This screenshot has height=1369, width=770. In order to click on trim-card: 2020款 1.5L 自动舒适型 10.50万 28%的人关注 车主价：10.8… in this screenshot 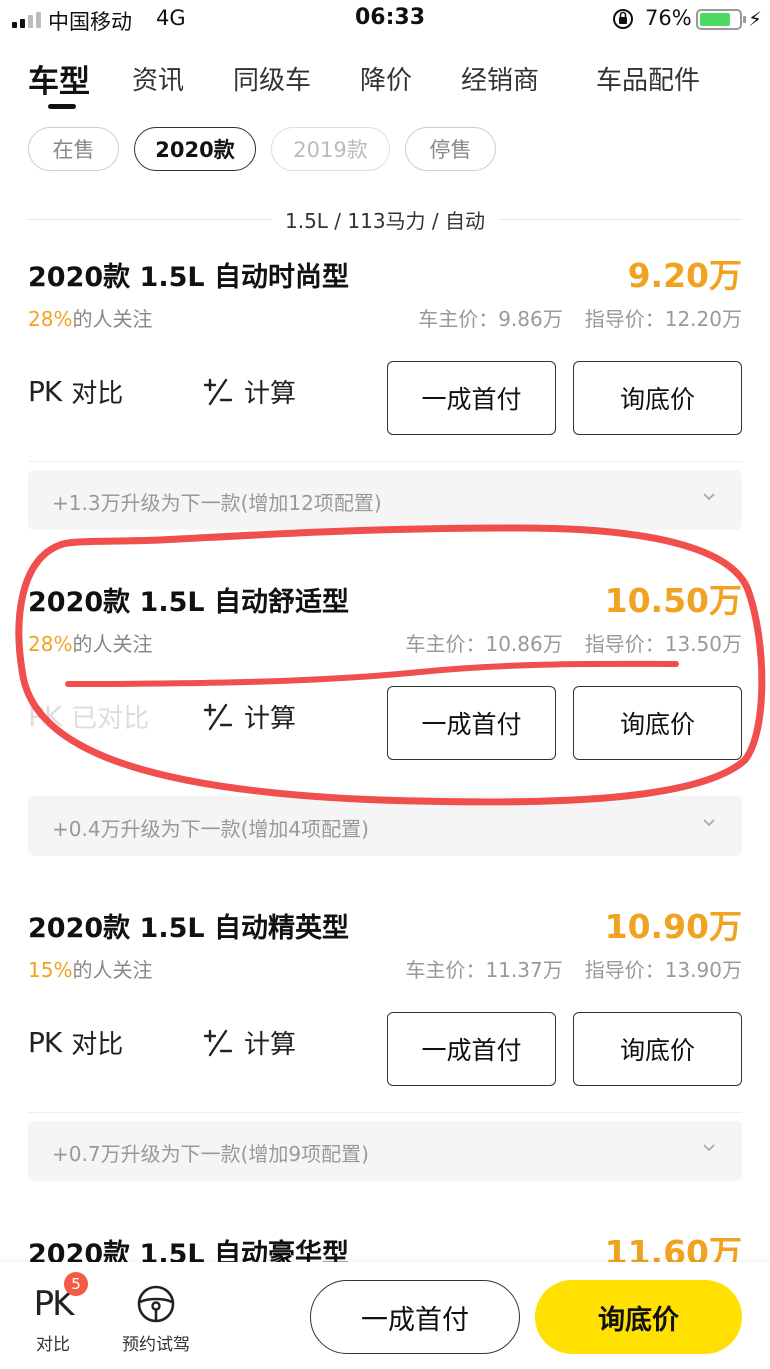, I will do `click(385, 680)`.